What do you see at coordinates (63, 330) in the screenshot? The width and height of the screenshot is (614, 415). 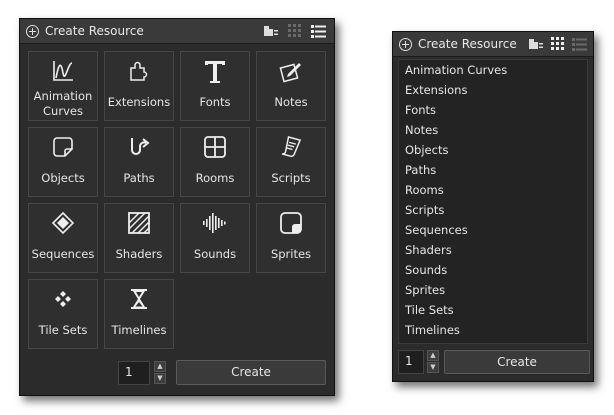 I see `tile-label: Tile Sets` at bounding box center [63, 330].